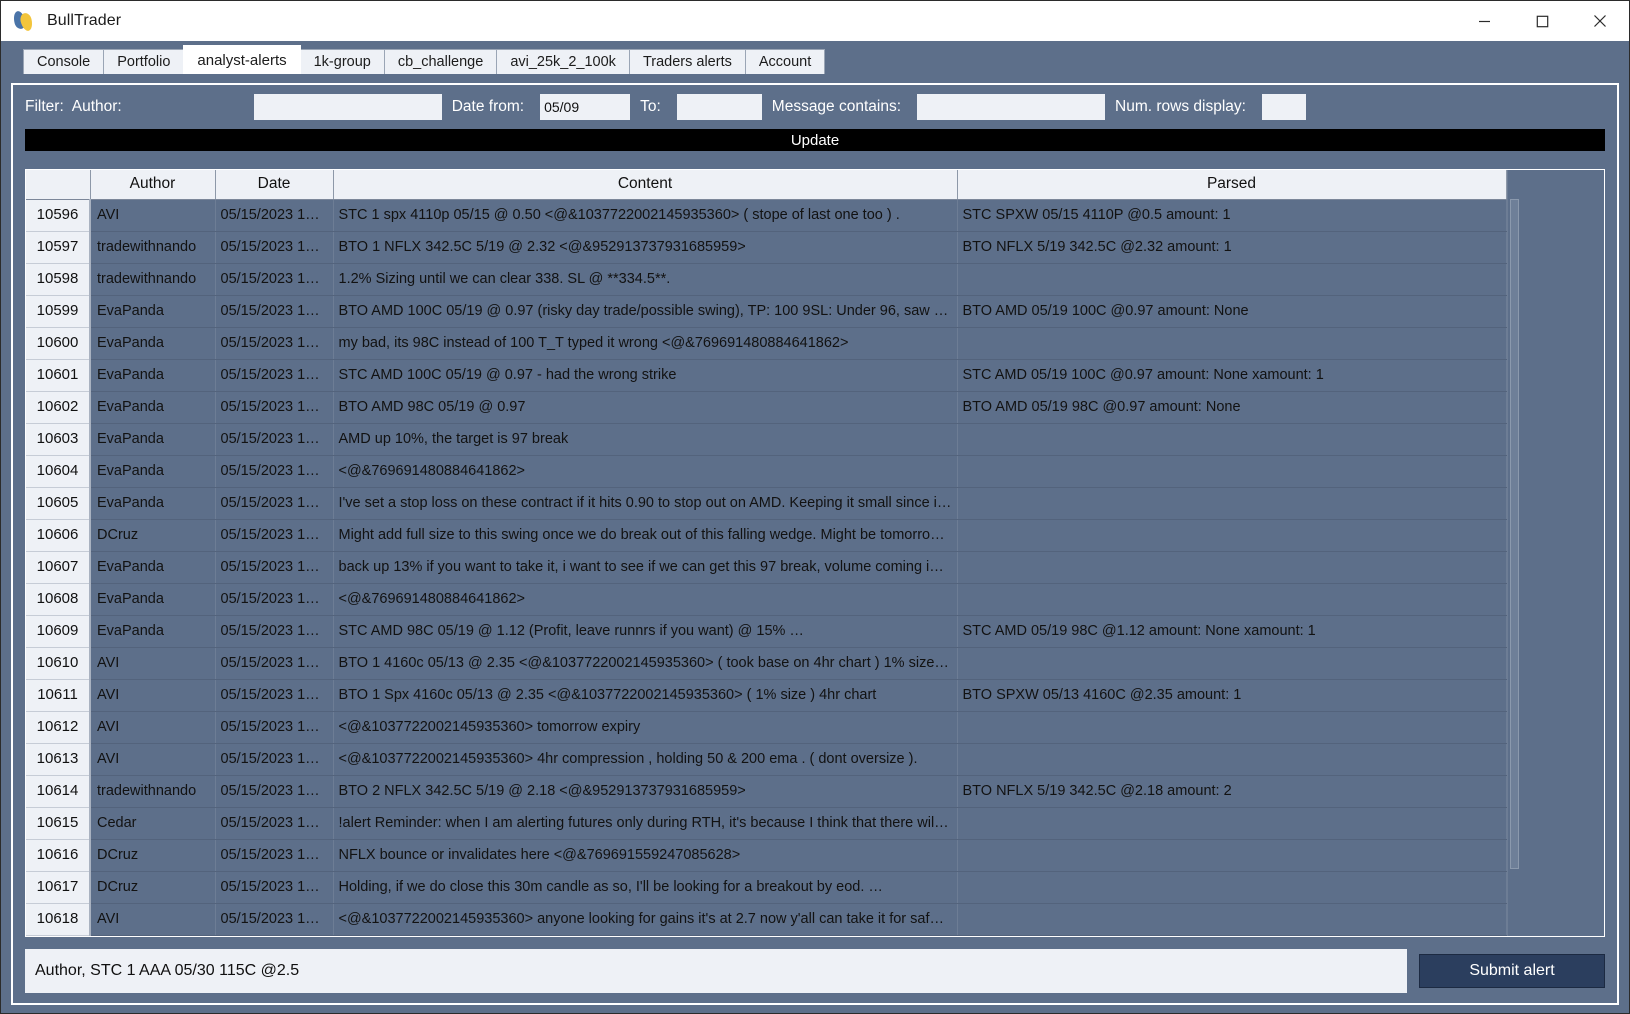  What do you see at coordinates (1232, 185) in the screenshot?
I see `column-header-parsed: Parsed` at bounding box center [1232, 185].